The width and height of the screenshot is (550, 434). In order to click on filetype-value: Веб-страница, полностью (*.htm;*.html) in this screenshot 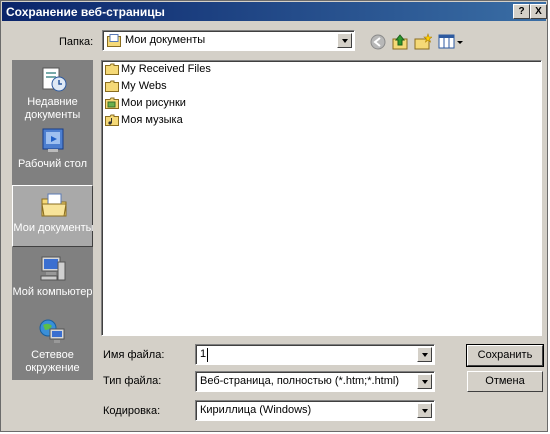, I will do `click(300, 381)`.